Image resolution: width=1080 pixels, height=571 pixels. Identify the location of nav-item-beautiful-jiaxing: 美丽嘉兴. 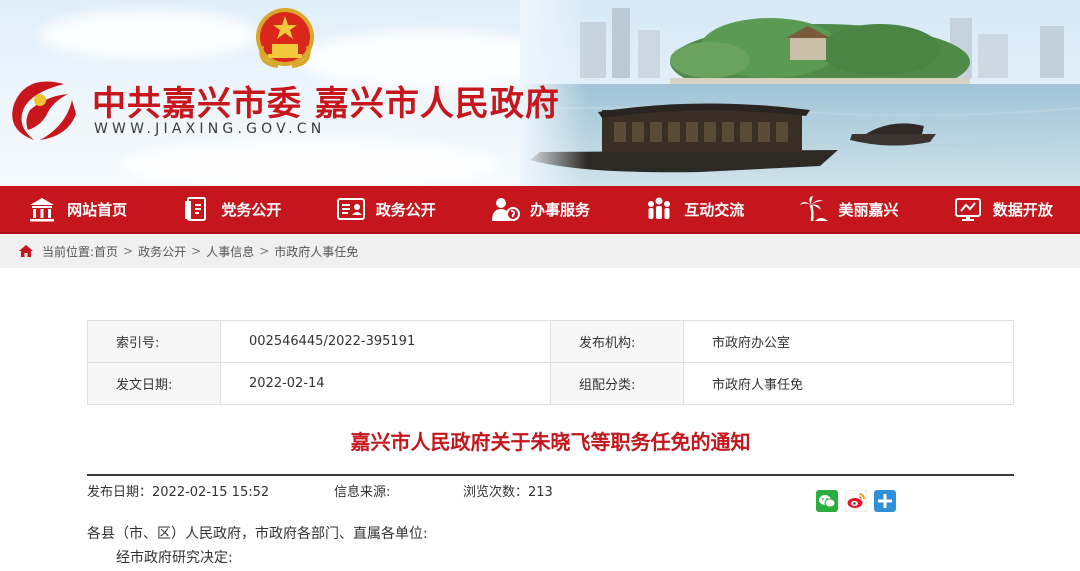
(848, 209).